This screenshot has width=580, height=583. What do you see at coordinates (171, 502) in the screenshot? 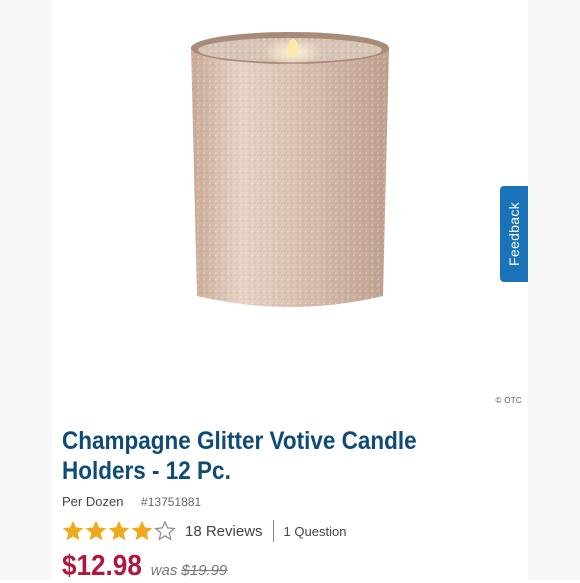
I see `sku-number: #13751881` at bounding box center [171, 502].